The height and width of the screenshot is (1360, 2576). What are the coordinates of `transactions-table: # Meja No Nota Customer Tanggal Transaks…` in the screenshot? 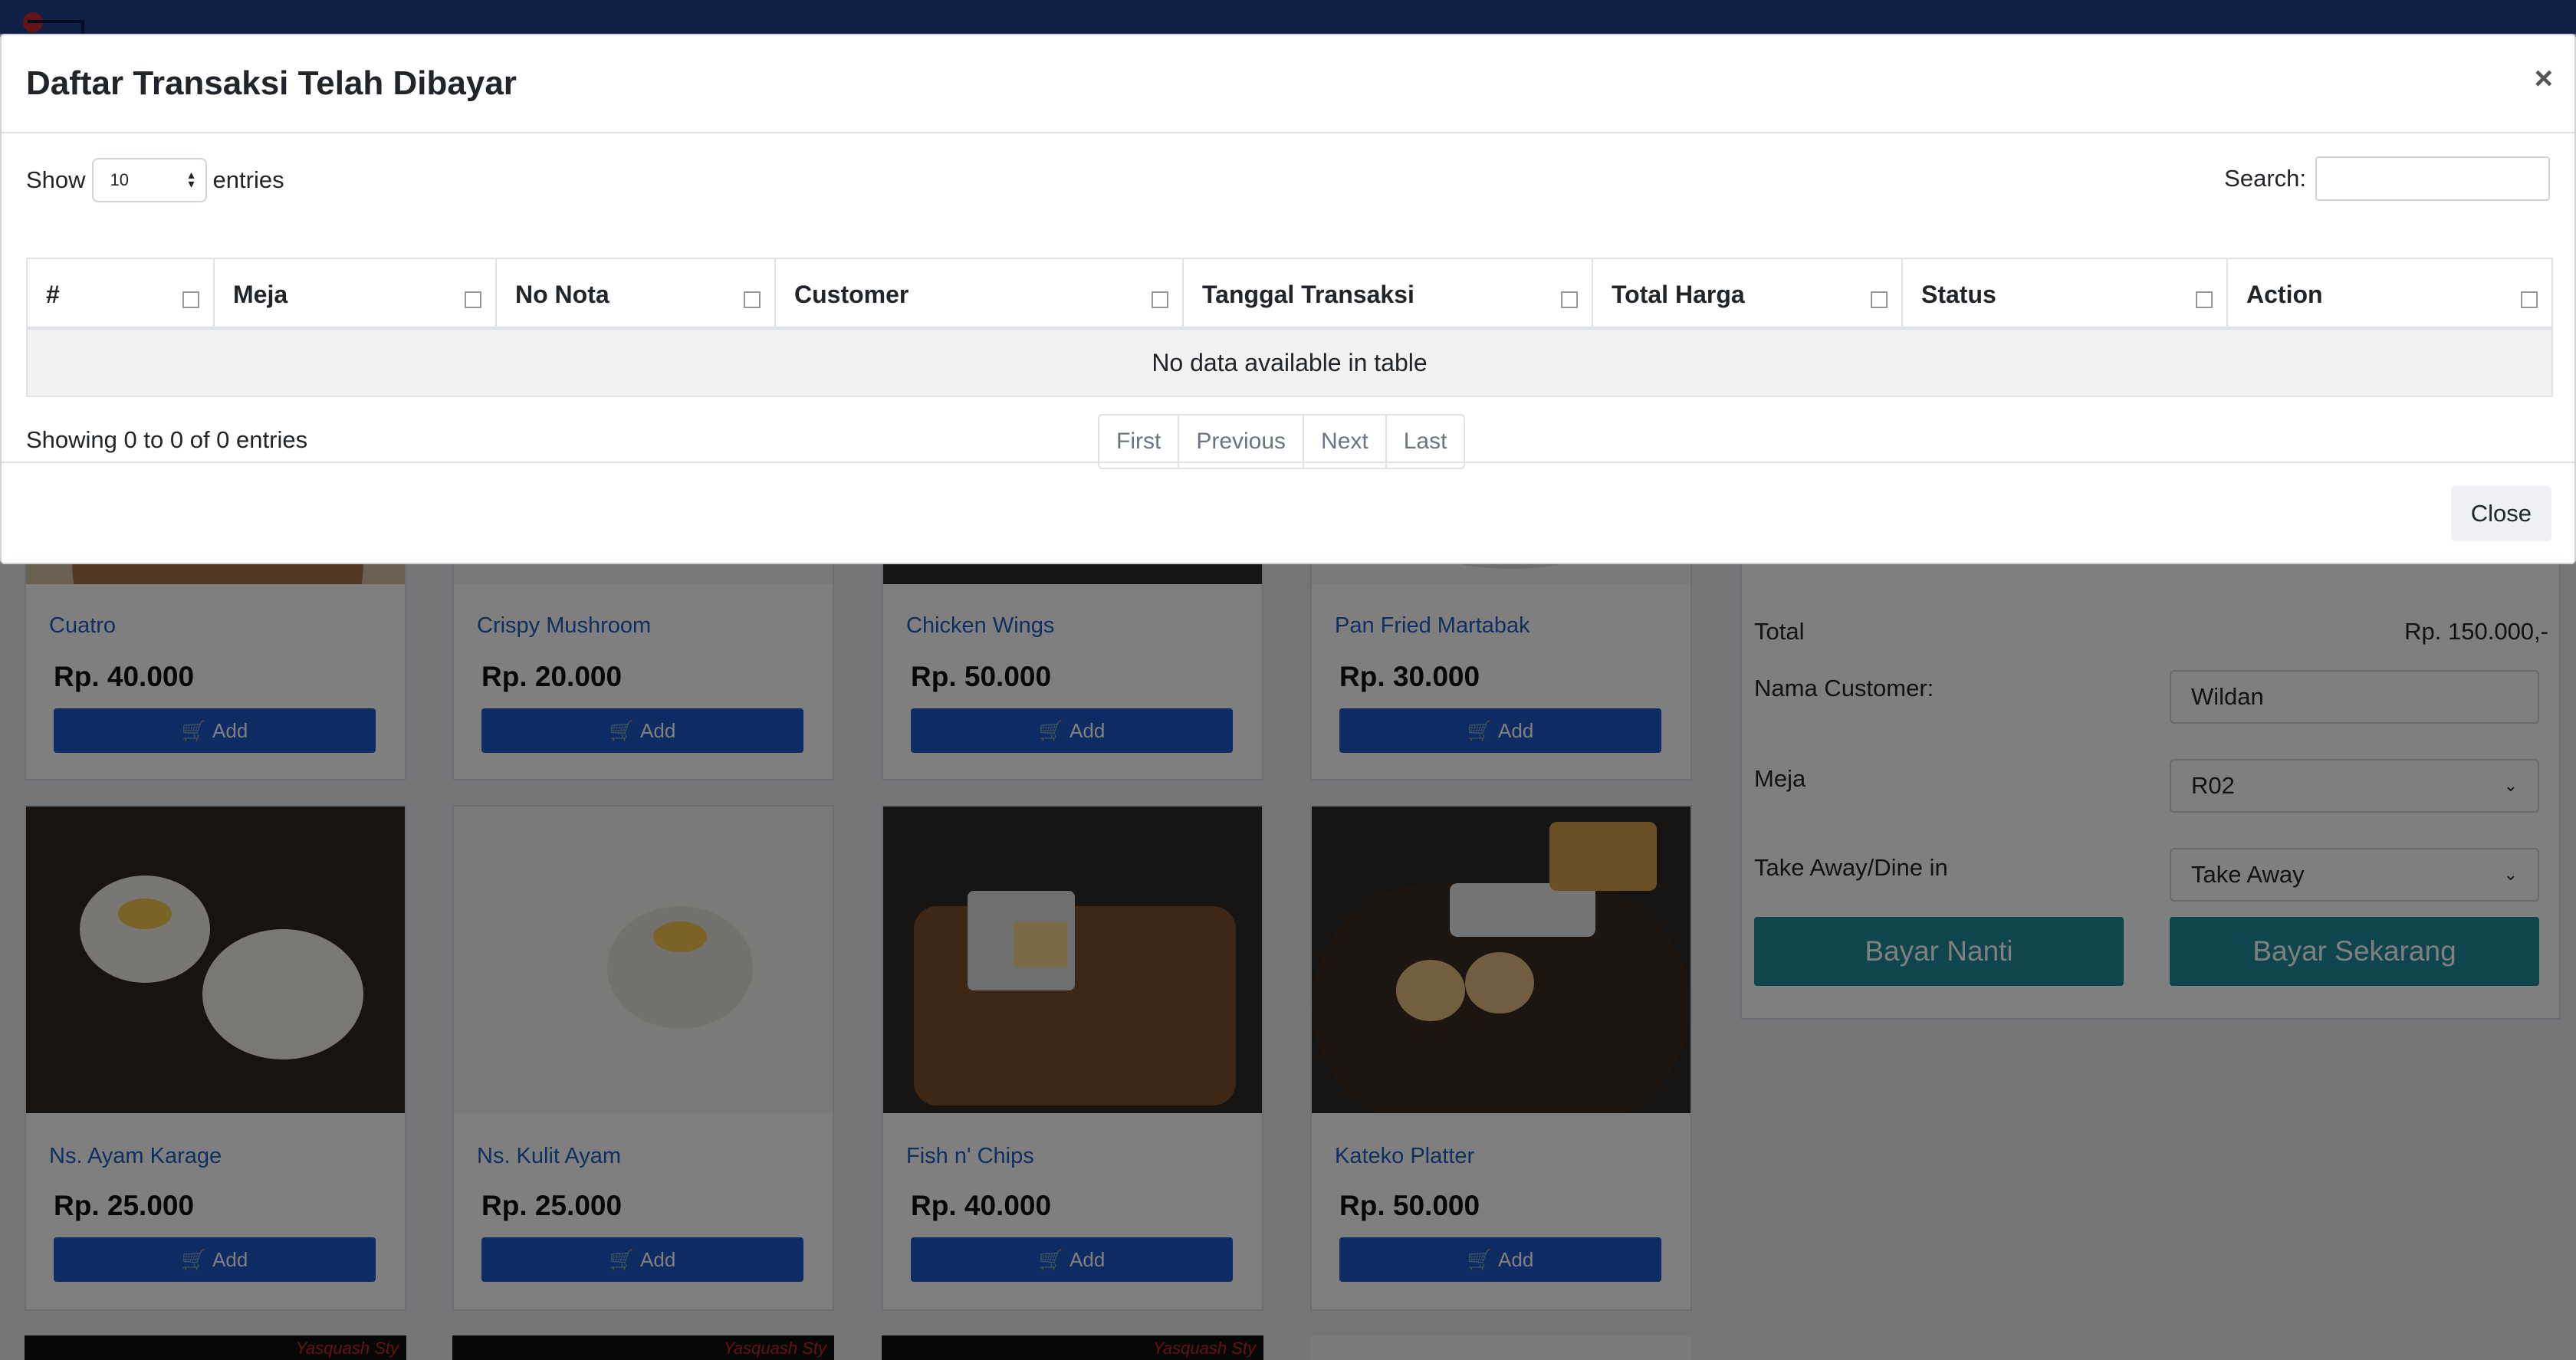 It's located at (1290, 327).